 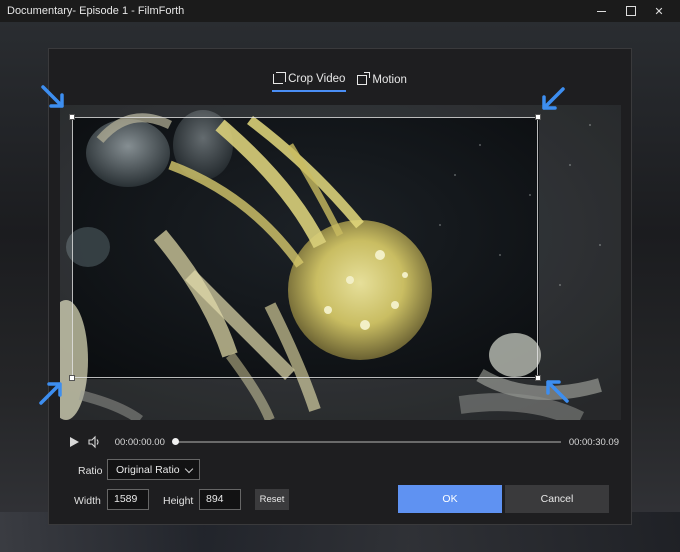 What do you see at coordinates (659, 11) in the screenshot?
I see `close-icon` at bounding box center [659, 11].